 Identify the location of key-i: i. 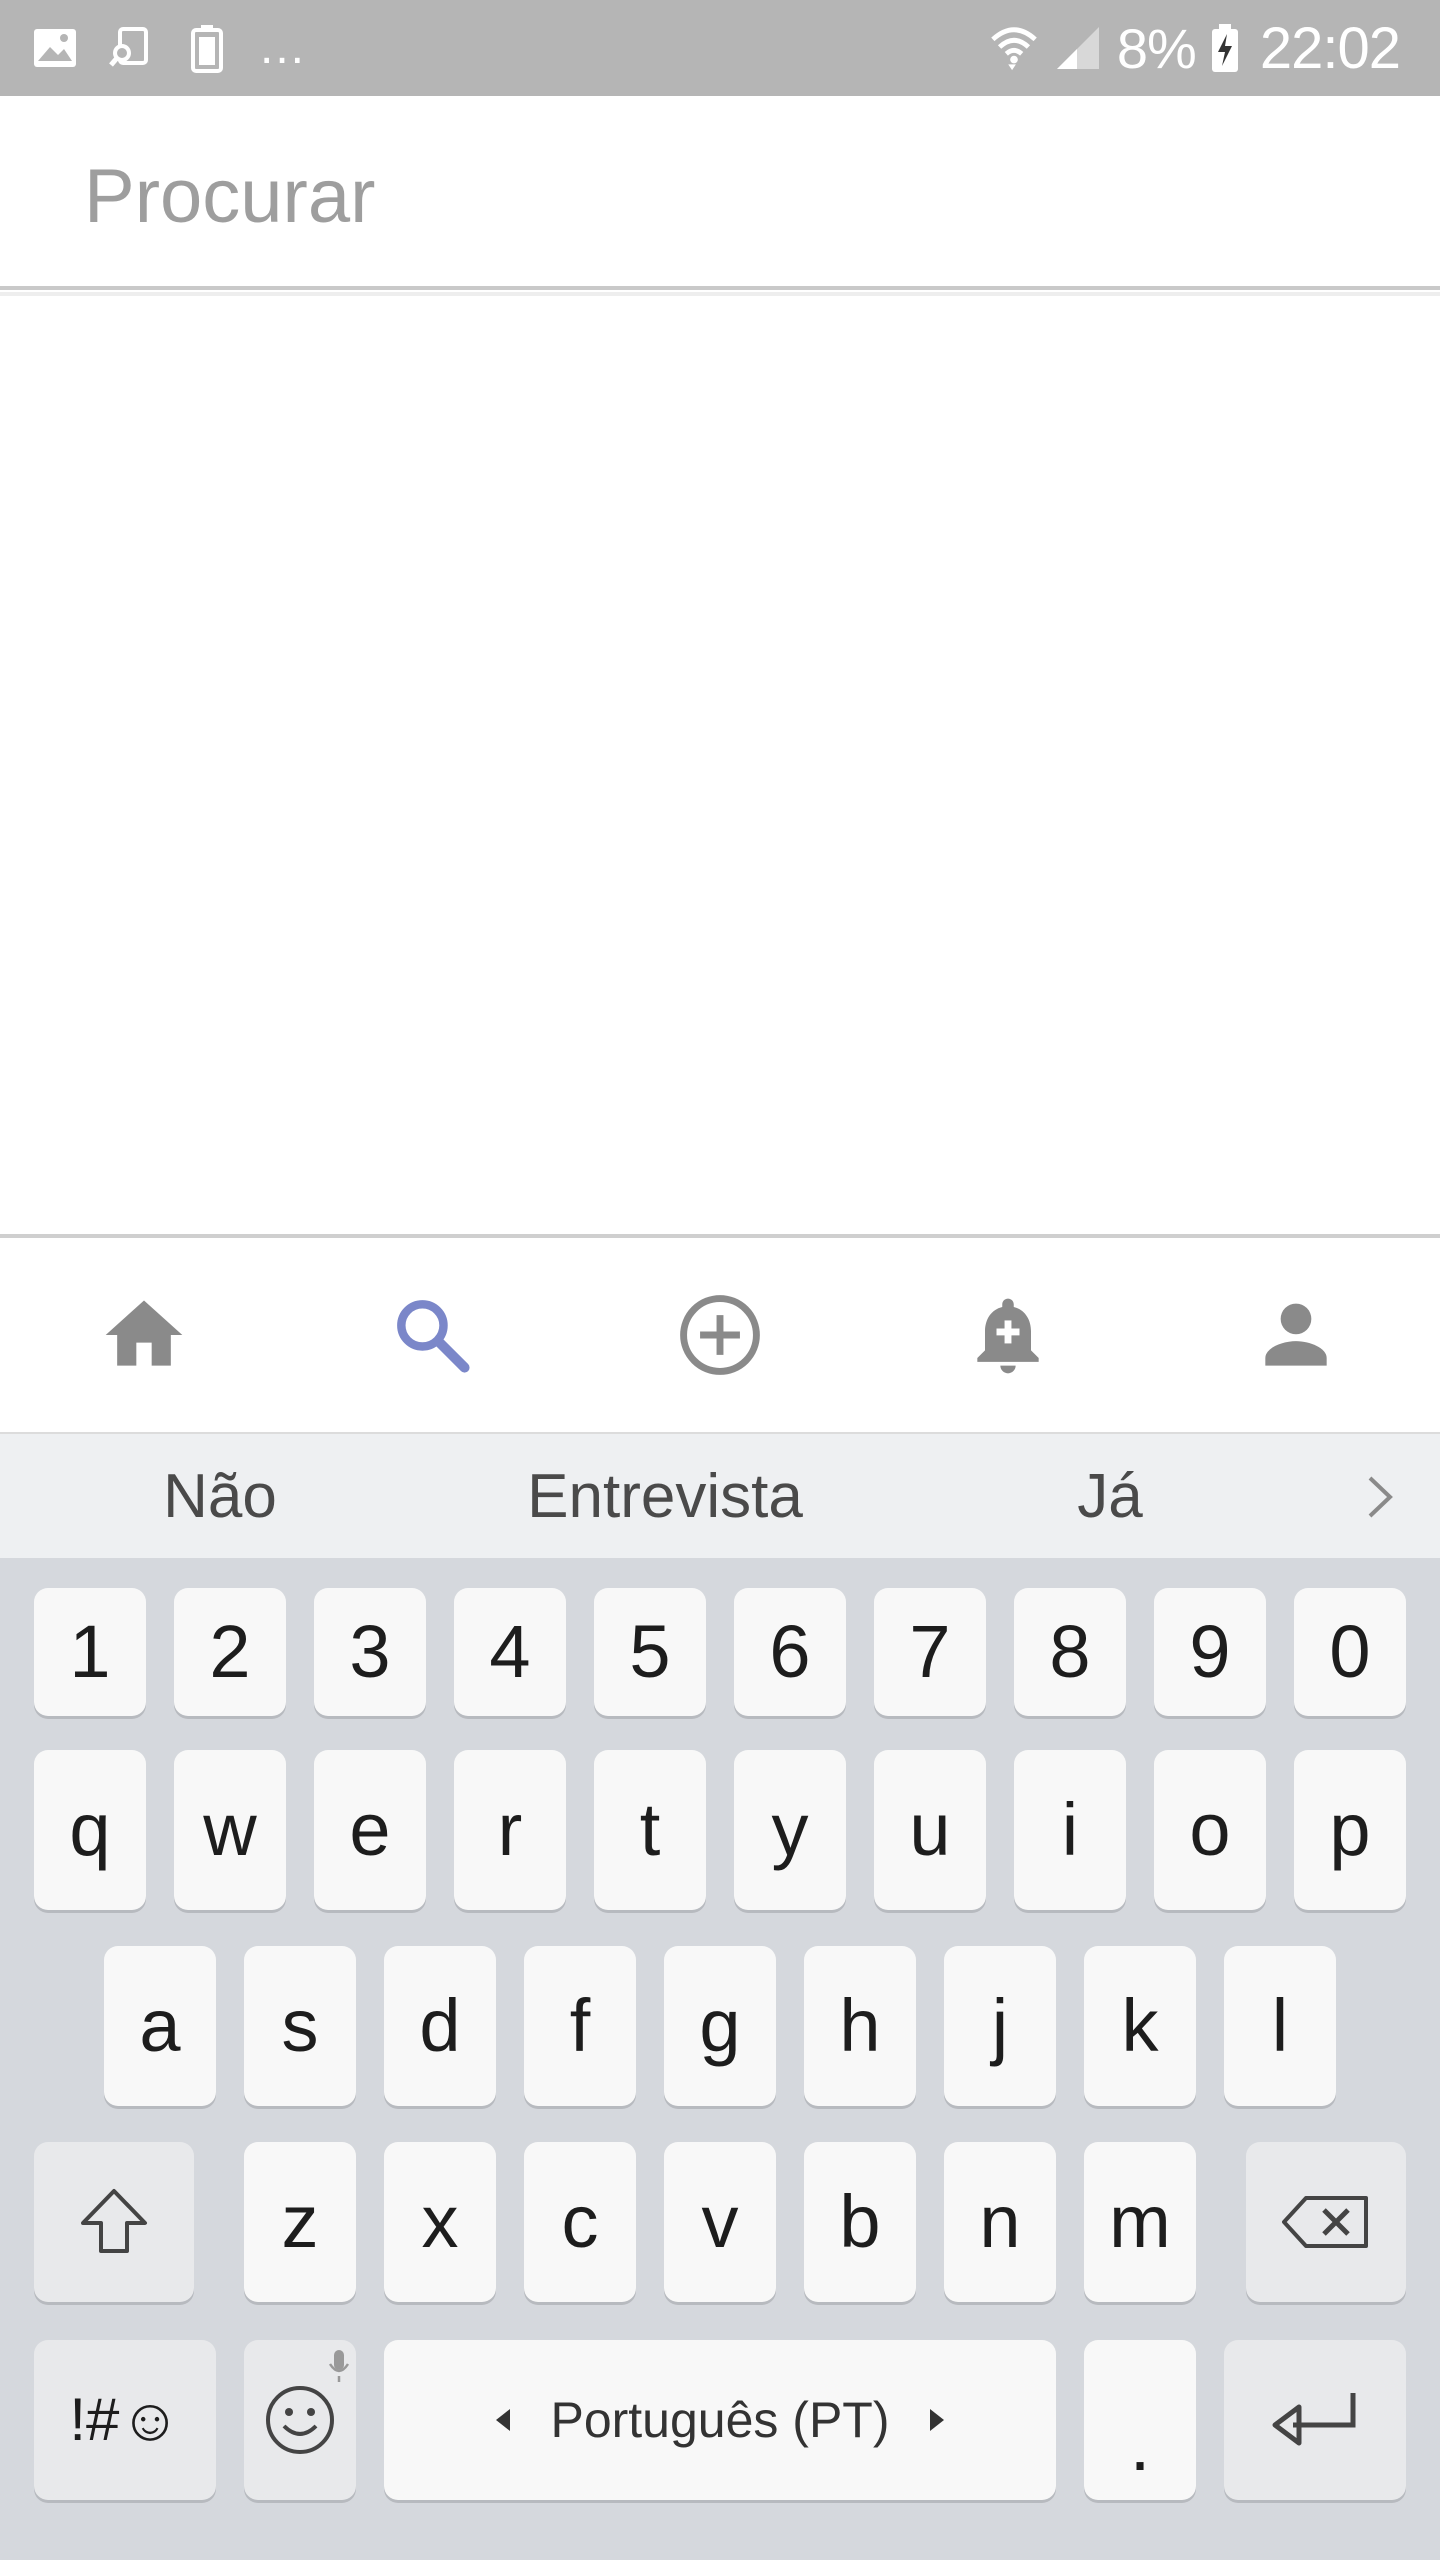
(1070, 1830).